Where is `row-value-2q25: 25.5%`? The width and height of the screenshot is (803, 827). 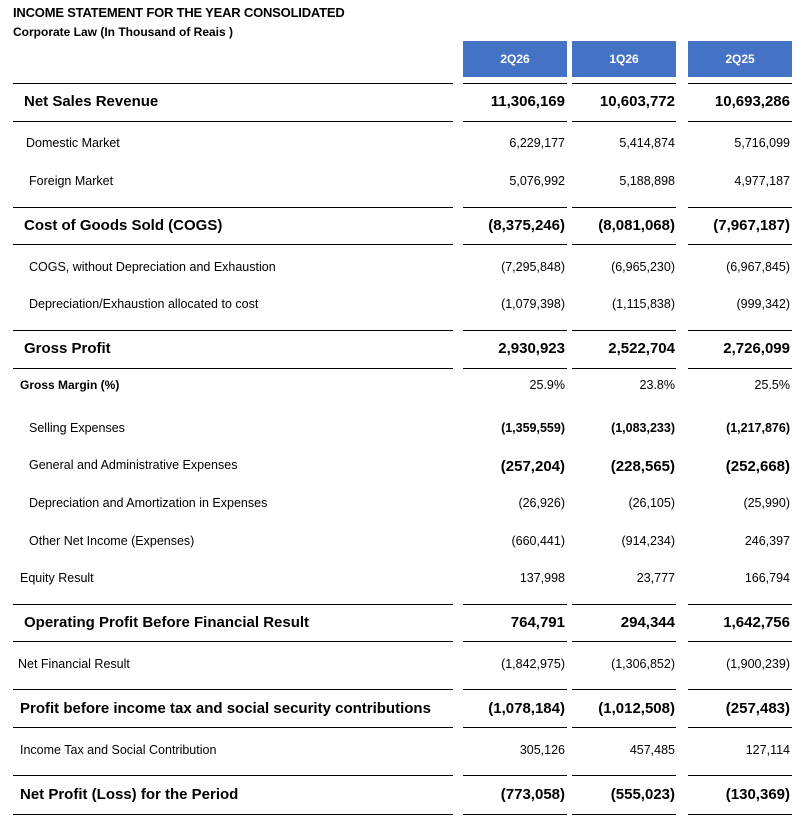
row-value-2q25: 25.5% is located at coordinates (772, 385).